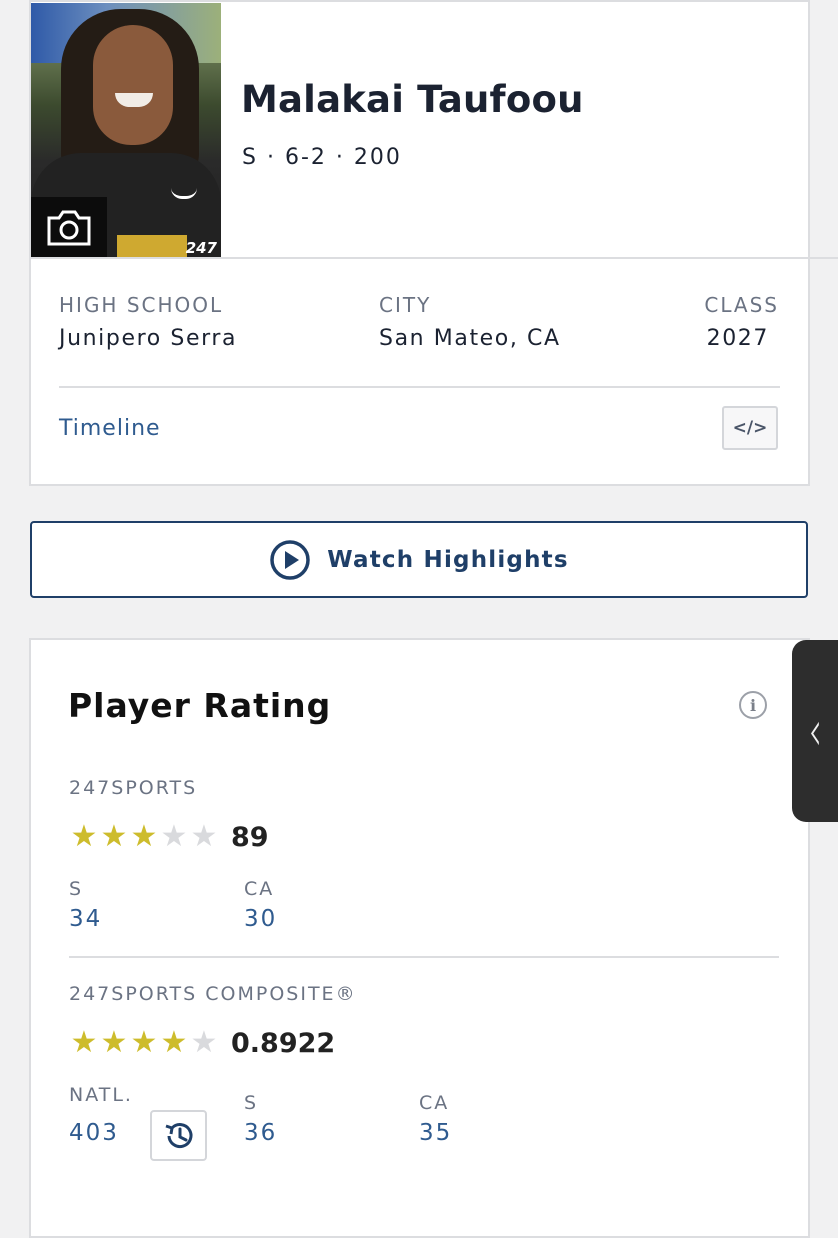  What do you see at coordinates (133, 788) in the screenshot?
I see `sports247-label: 247SPORTS` at bounding box center [133, 788].